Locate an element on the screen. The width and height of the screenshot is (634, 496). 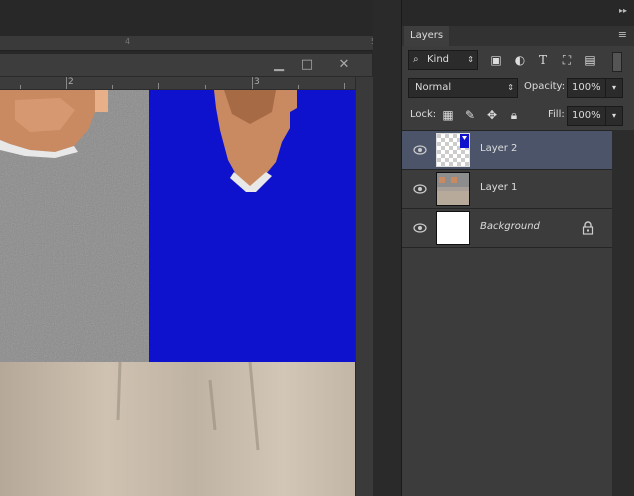
panel-header: Layers ≡ is located at coordinates (518, 36).